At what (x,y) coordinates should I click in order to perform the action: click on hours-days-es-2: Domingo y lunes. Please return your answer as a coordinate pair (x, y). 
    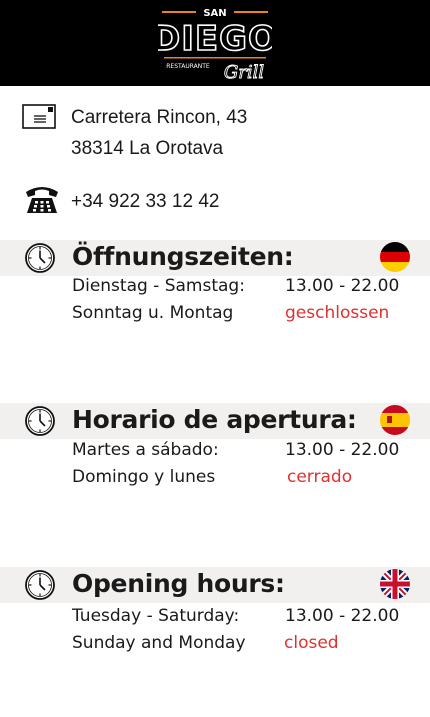
    Looking at the image, I should click on (144, 477).